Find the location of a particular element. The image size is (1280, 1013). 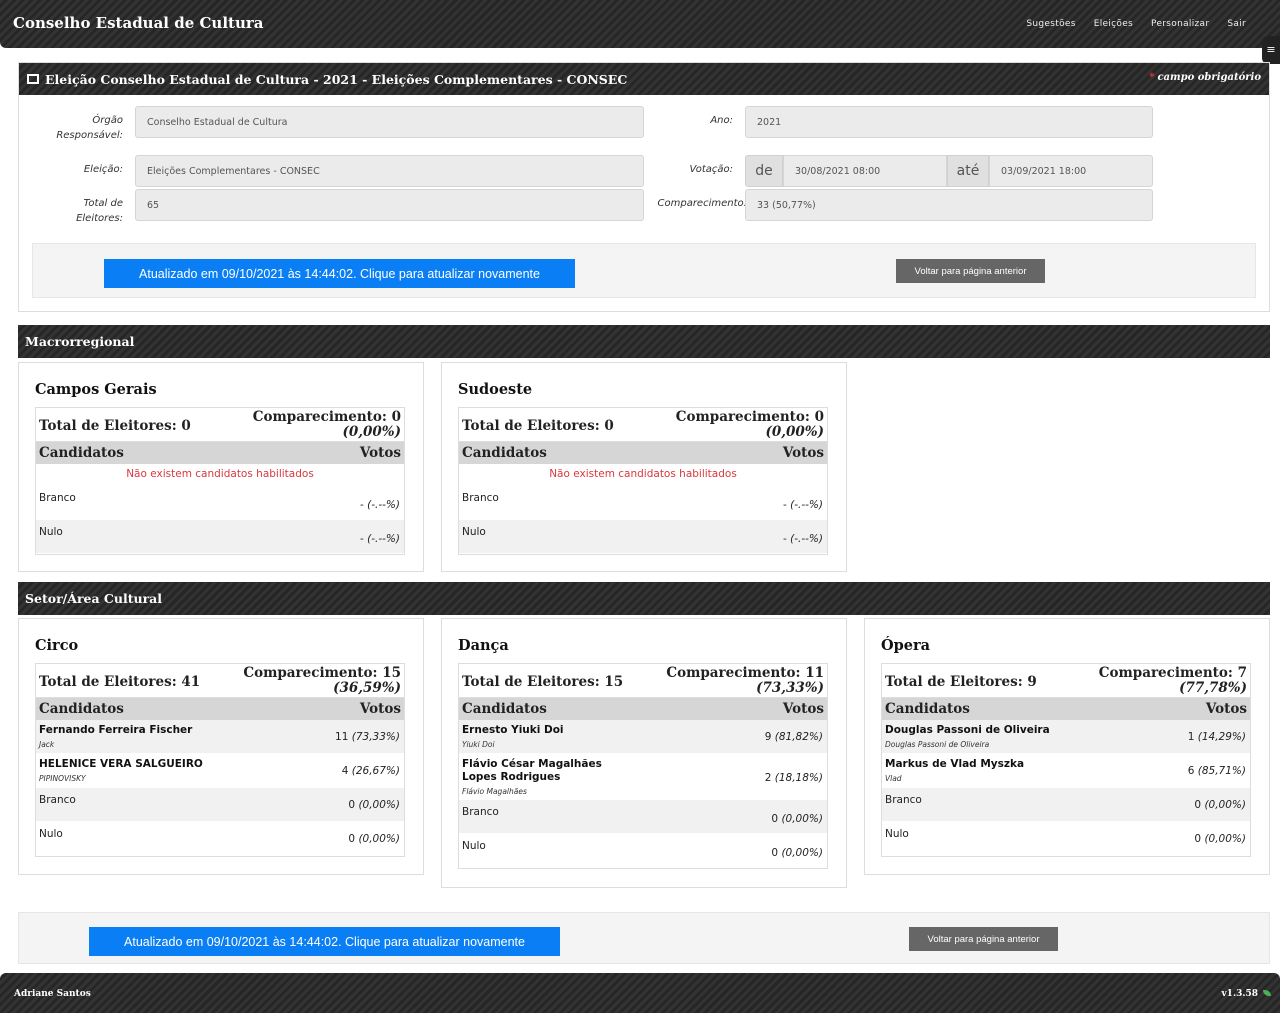

nav-personalizar: Personalizar is located at coordinates (1180, 24).